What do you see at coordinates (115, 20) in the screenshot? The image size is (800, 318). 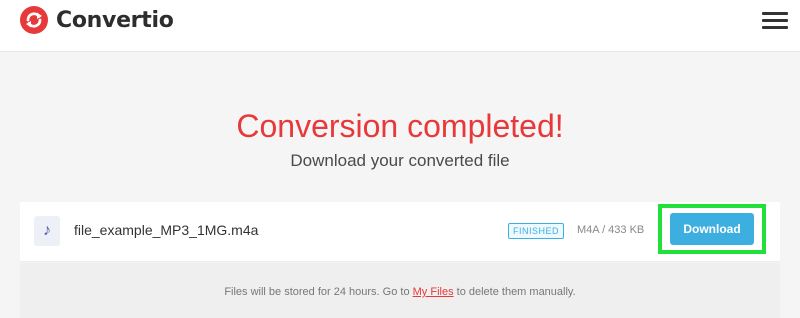 I see `logo-text: Convertio` at bounding box center [115, 20].